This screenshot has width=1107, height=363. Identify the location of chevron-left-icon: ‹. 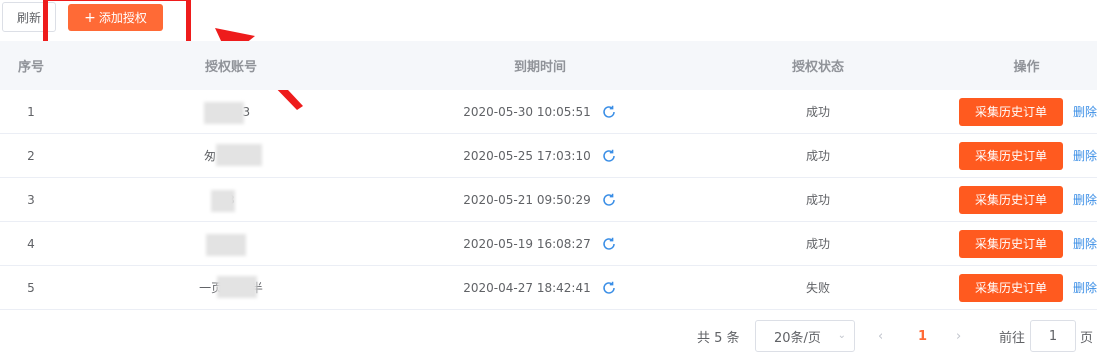
(881, 336).